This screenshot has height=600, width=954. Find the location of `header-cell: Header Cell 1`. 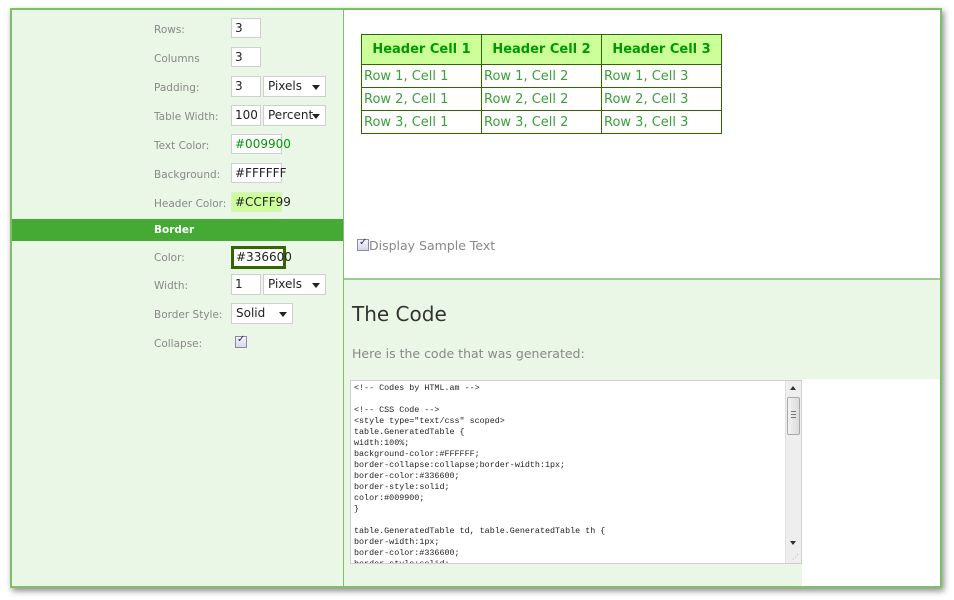

header-cell: Header Cell 1 is located at coordinates (421, 49).